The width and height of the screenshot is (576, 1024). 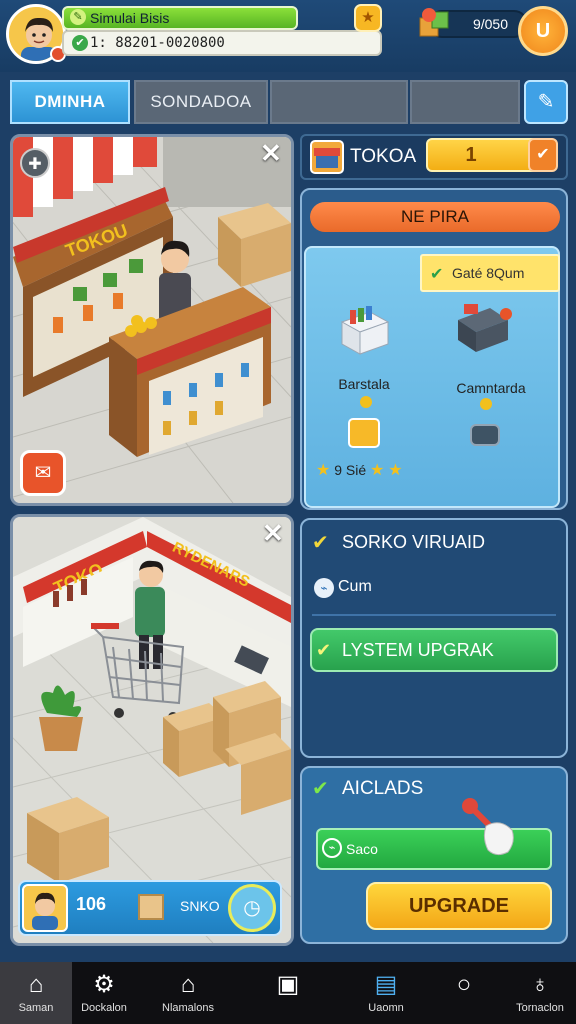 I want to click on customer-count: 106, so click(x=91, y=904).